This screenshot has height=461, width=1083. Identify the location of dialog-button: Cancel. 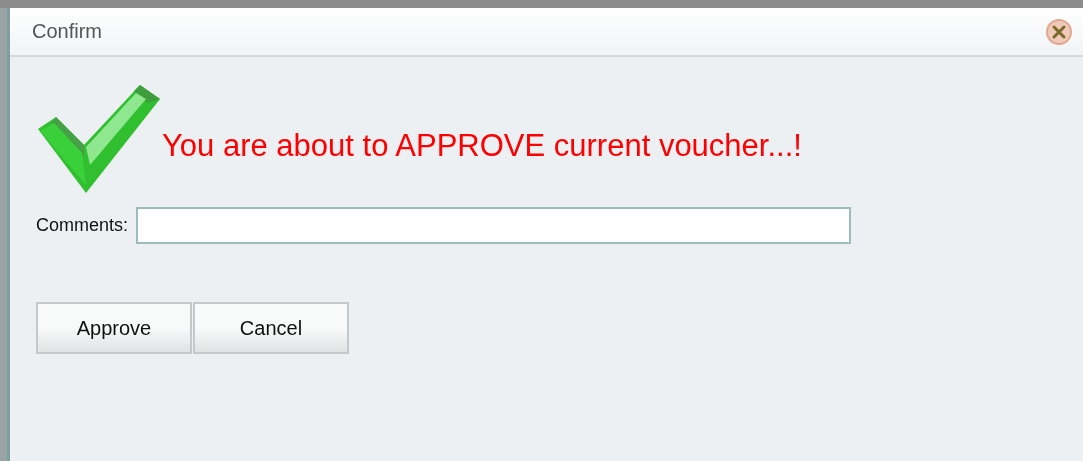
(271, 328).